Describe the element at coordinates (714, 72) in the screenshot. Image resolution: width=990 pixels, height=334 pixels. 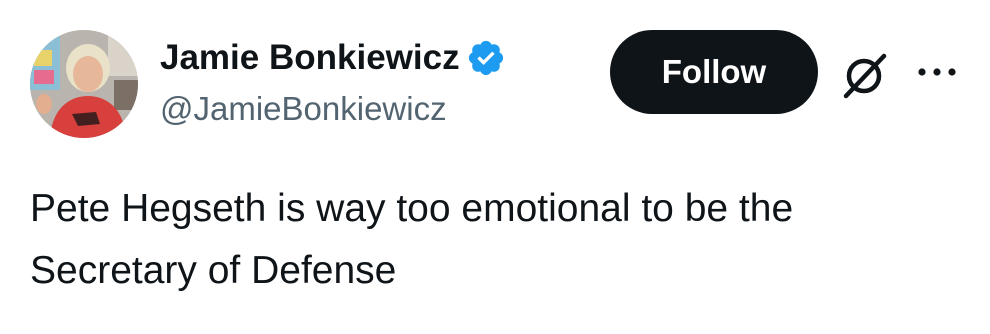
I see `follow-button: Follow` at that location.